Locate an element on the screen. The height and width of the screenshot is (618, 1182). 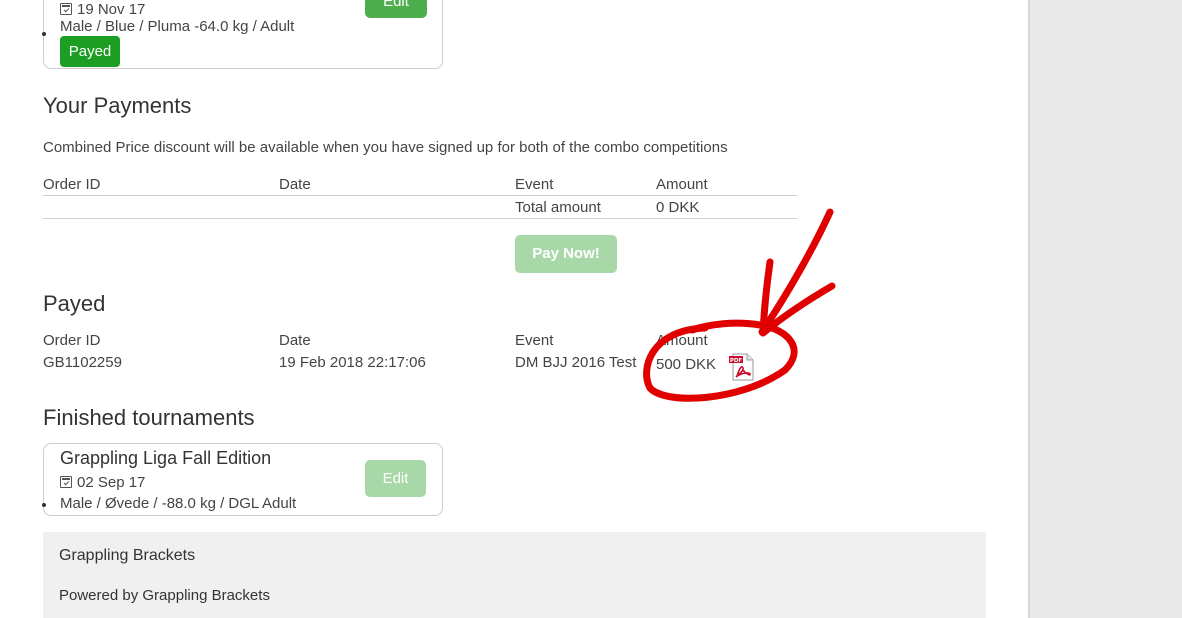
col-event: Event is located at coordinates (534, 184).